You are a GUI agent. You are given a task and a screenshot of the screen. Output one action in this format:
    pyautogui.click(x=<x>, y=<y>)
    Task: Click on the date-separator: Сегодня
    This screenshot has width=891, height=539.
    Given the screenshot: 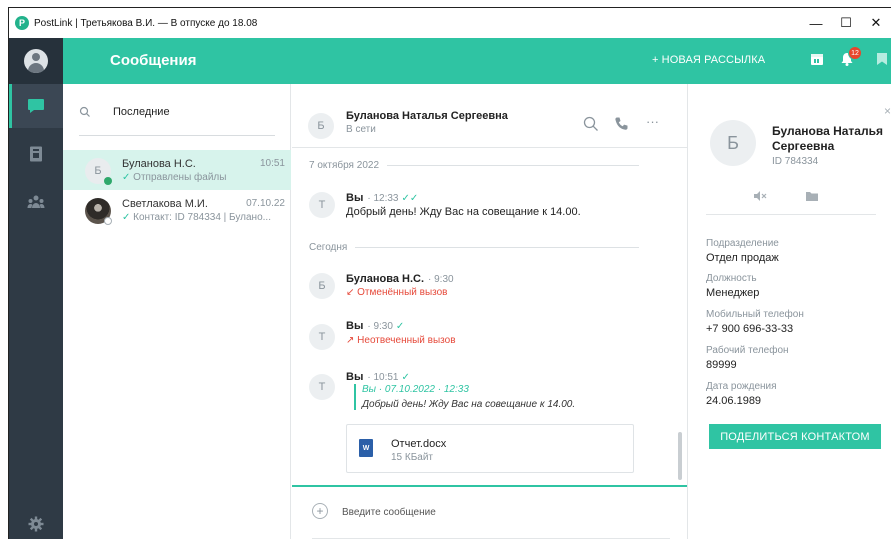 What is the action you would take?
    pyautogui.click(x=474, y=247)
    